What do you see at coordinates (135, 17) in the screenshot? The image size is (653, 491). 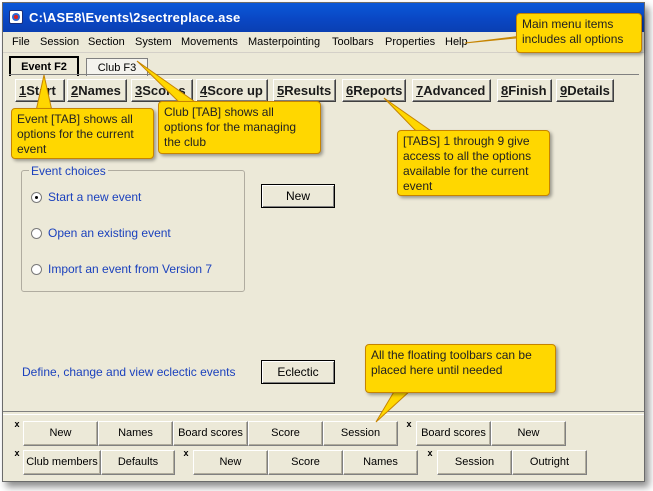 I see `window-title: C:\ASE8\Events\2sectreplace.ase` at bounding box center [135, 17].